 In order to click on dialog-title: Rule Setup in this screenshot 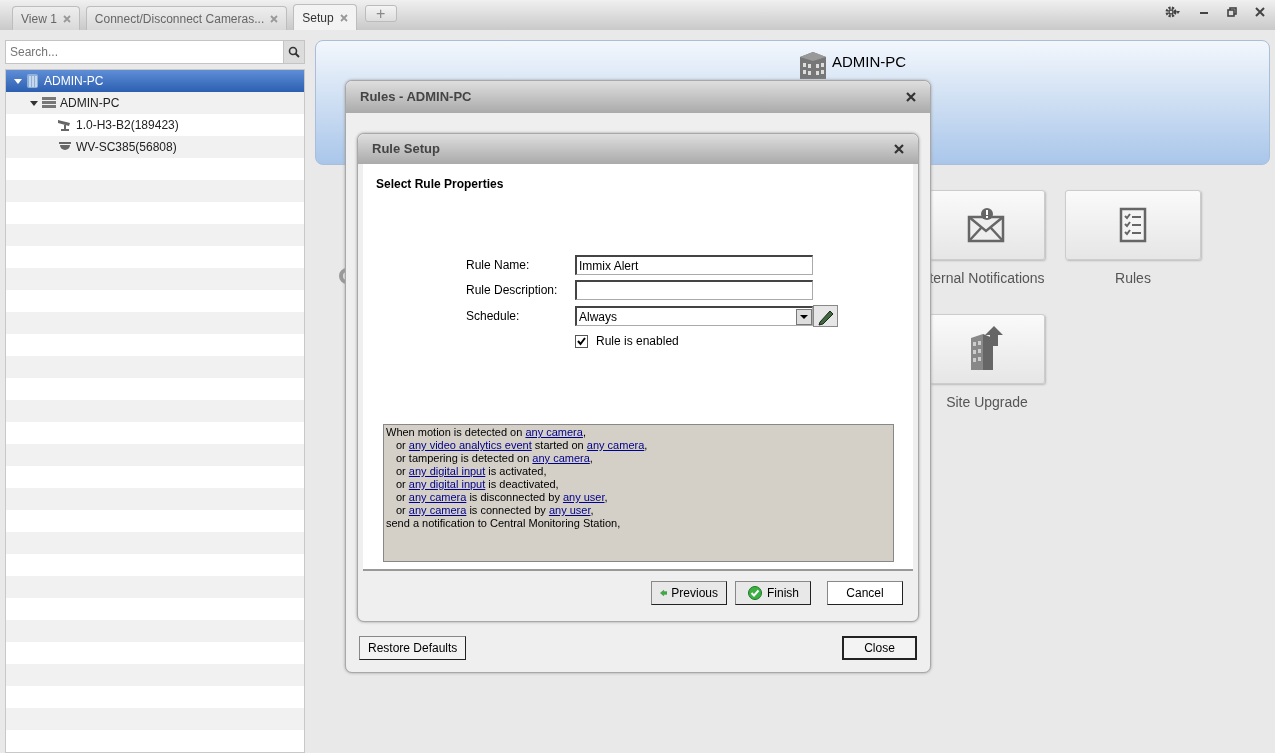, I will do `click(406, 149)`.